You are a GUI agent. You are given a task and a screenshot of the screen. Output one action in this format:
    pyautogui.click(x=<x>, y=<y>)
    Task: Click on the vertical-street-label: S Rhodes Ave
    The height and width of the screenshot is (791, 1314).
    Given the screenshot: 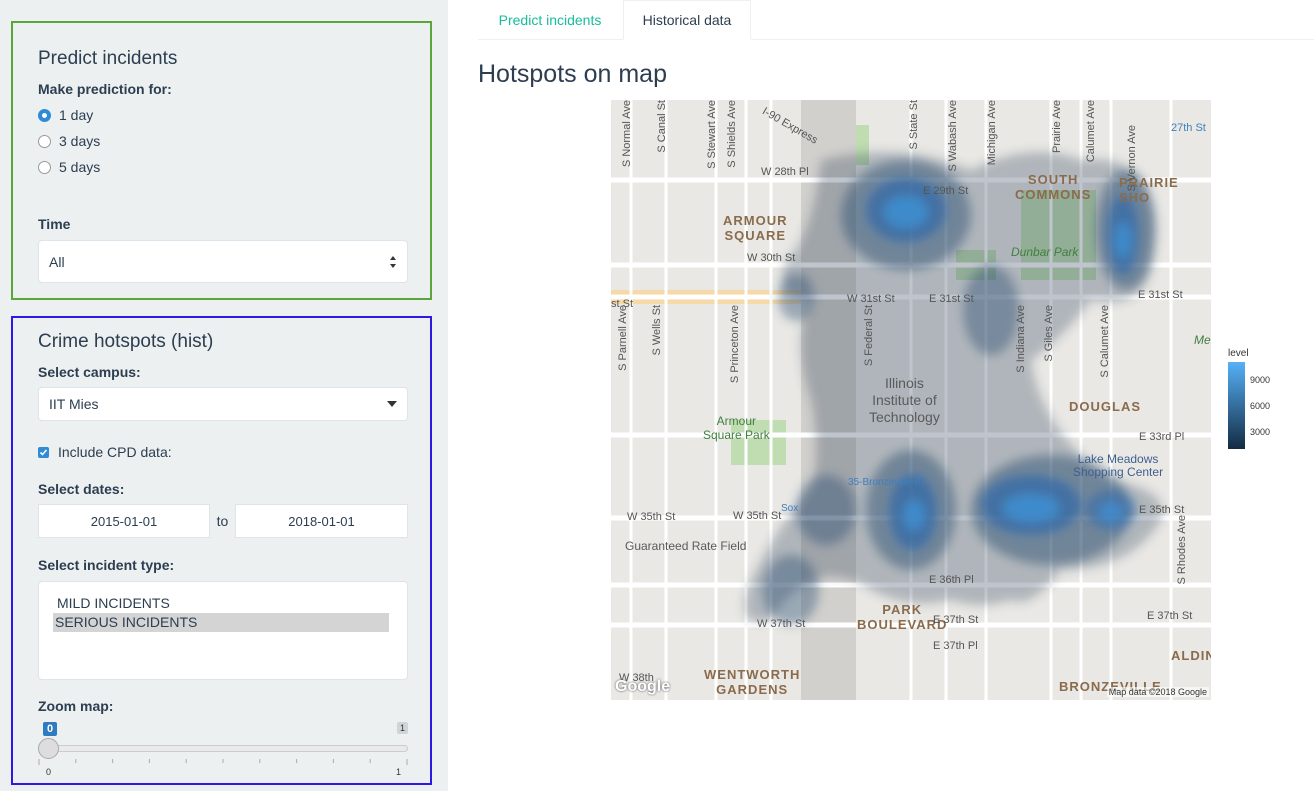 What is the action you would take?
    pyautogui.click(x=1182, y=550)
    